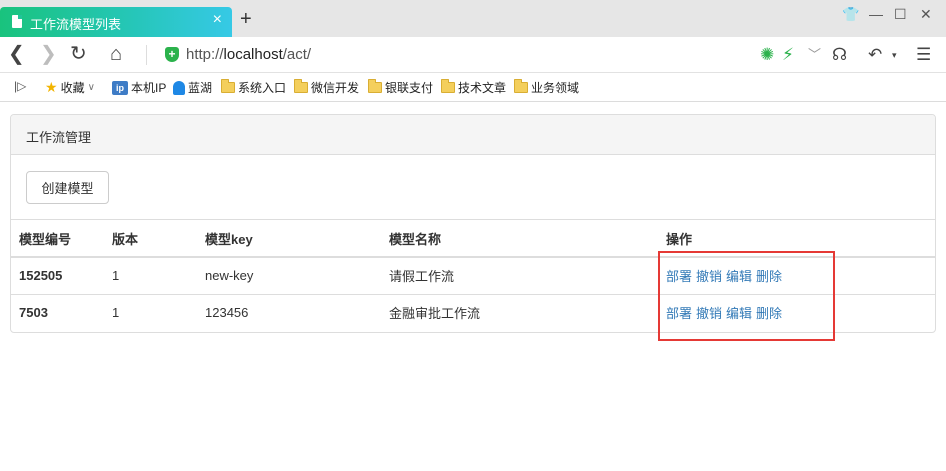 The height and width of the screenshot is (471, 946). I want to click on bookmark-business-domain: 业务领域, so click(546, 87).